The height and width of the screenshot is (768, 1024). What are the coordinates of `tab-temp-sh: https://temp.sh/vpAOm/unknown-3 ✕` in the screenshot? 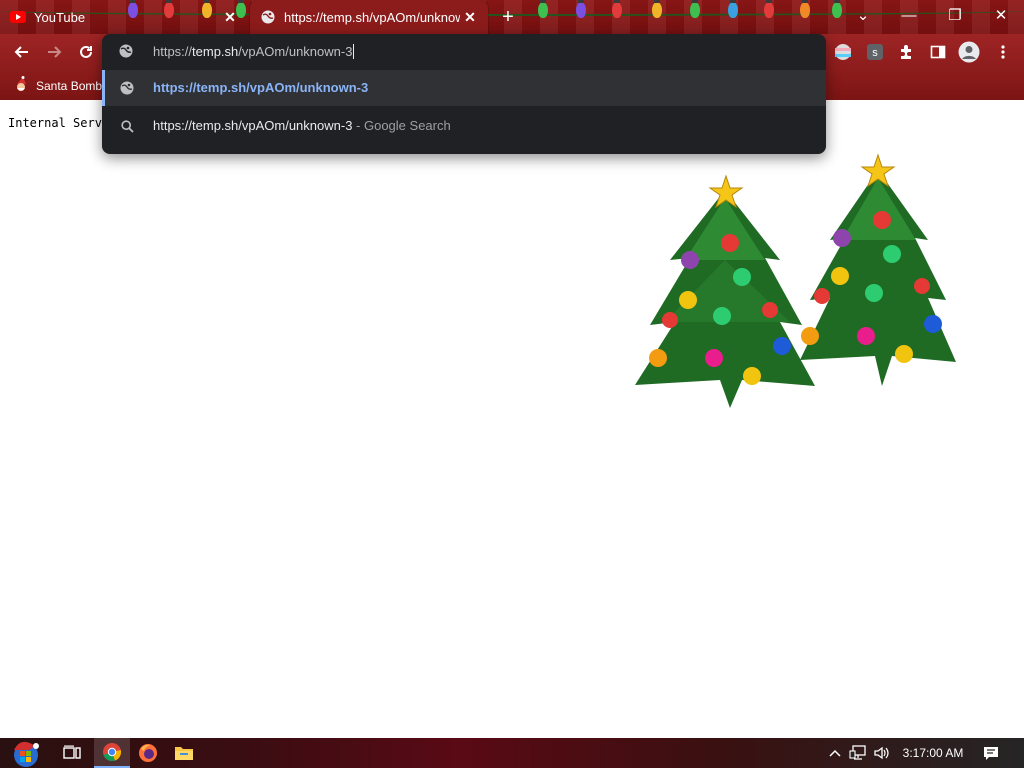 It's located at (369, 17).